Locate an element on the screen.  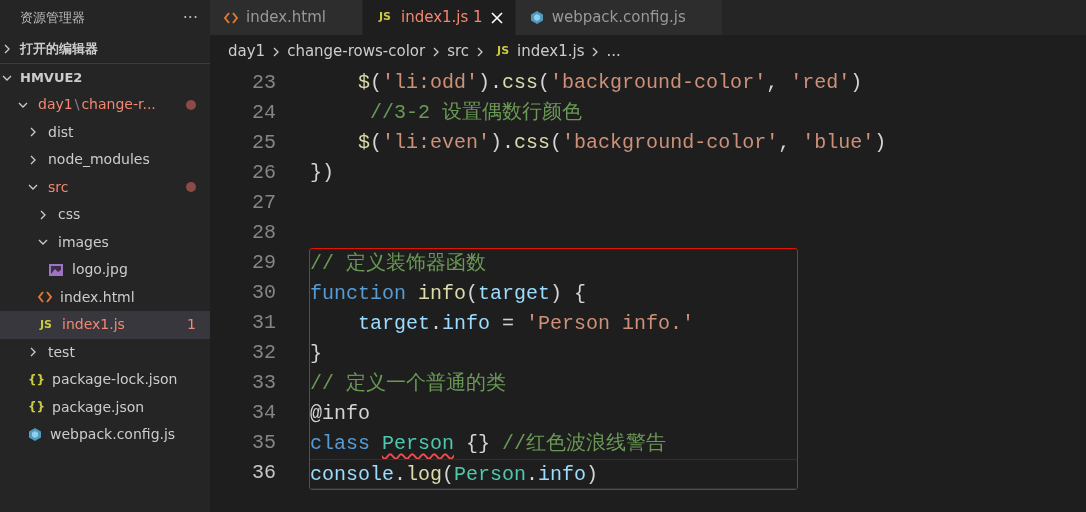
file-tree-item: css is located at coordinates (105, 215).